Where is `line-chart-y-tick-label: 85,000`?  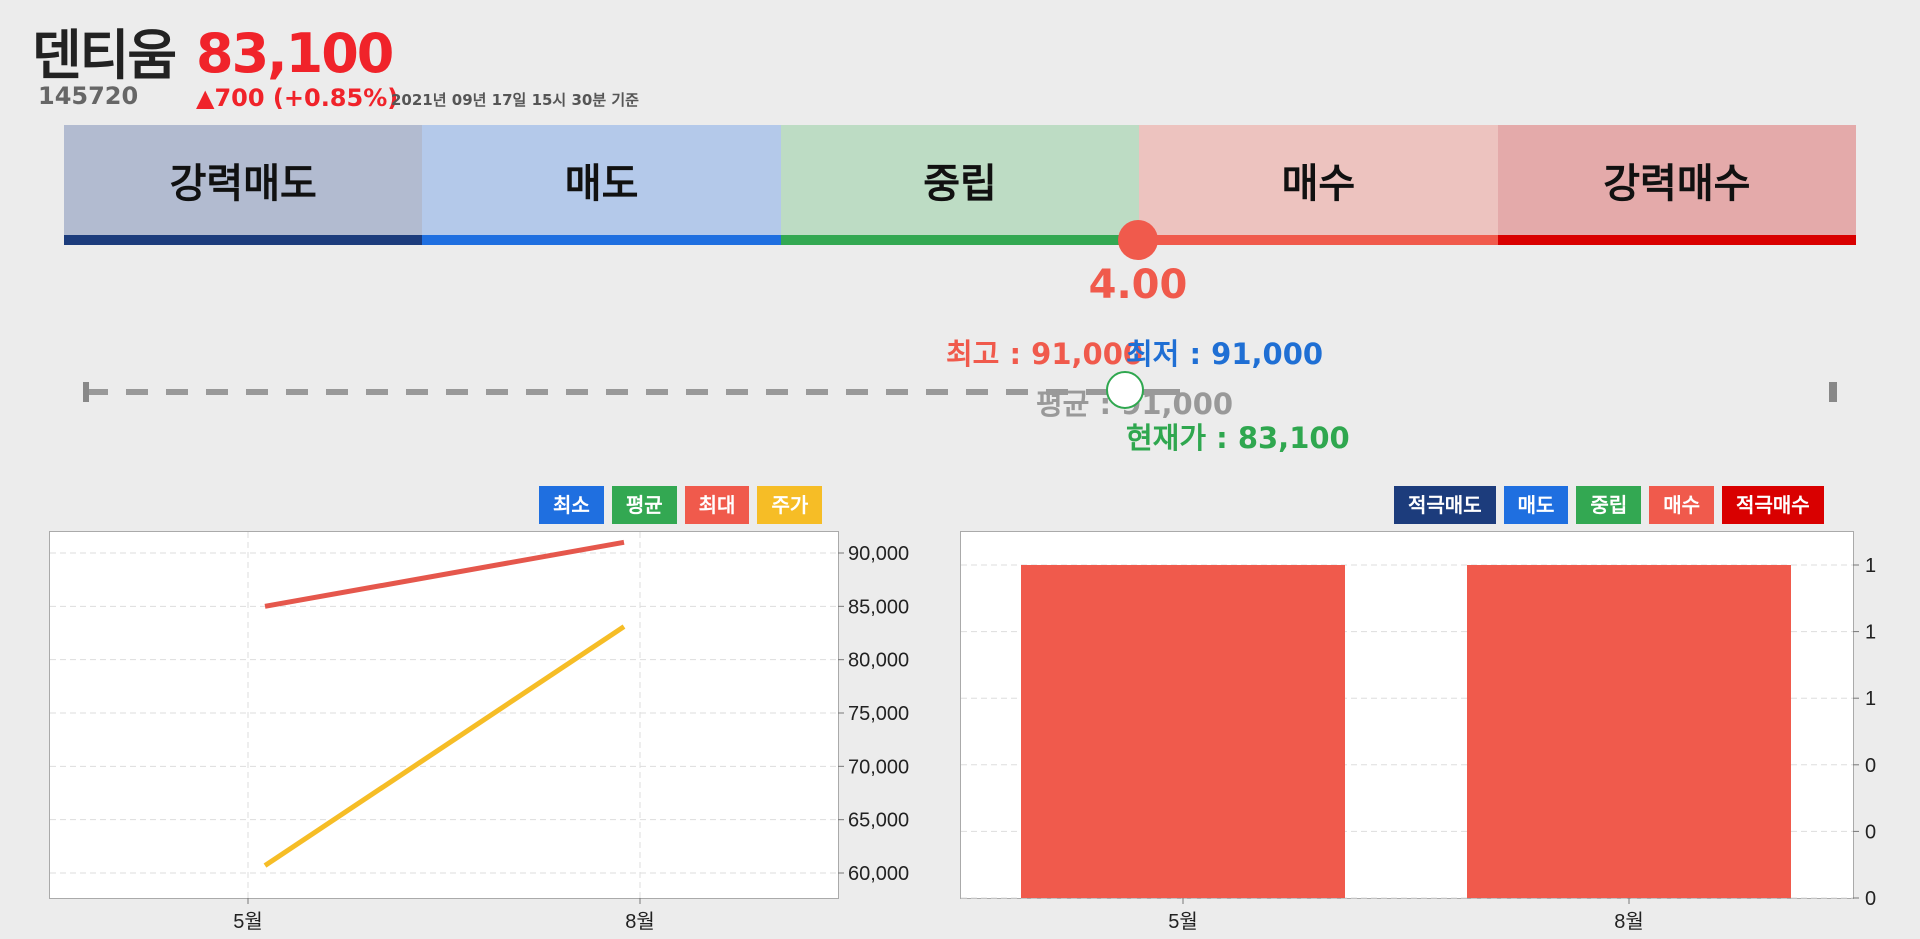
line-chart-y-tick-label: 85,000 is located at coordinates (878, 607).